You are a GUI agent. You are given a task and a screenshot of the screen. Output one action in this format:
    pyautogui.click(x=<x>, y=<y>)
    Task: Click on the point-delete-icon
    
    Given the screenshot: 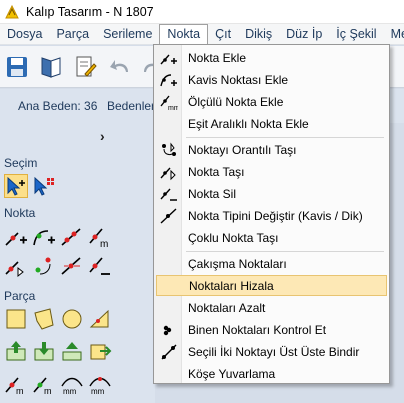 What is the action you would take?
    pyautogui.click(x=168, y=194)
    